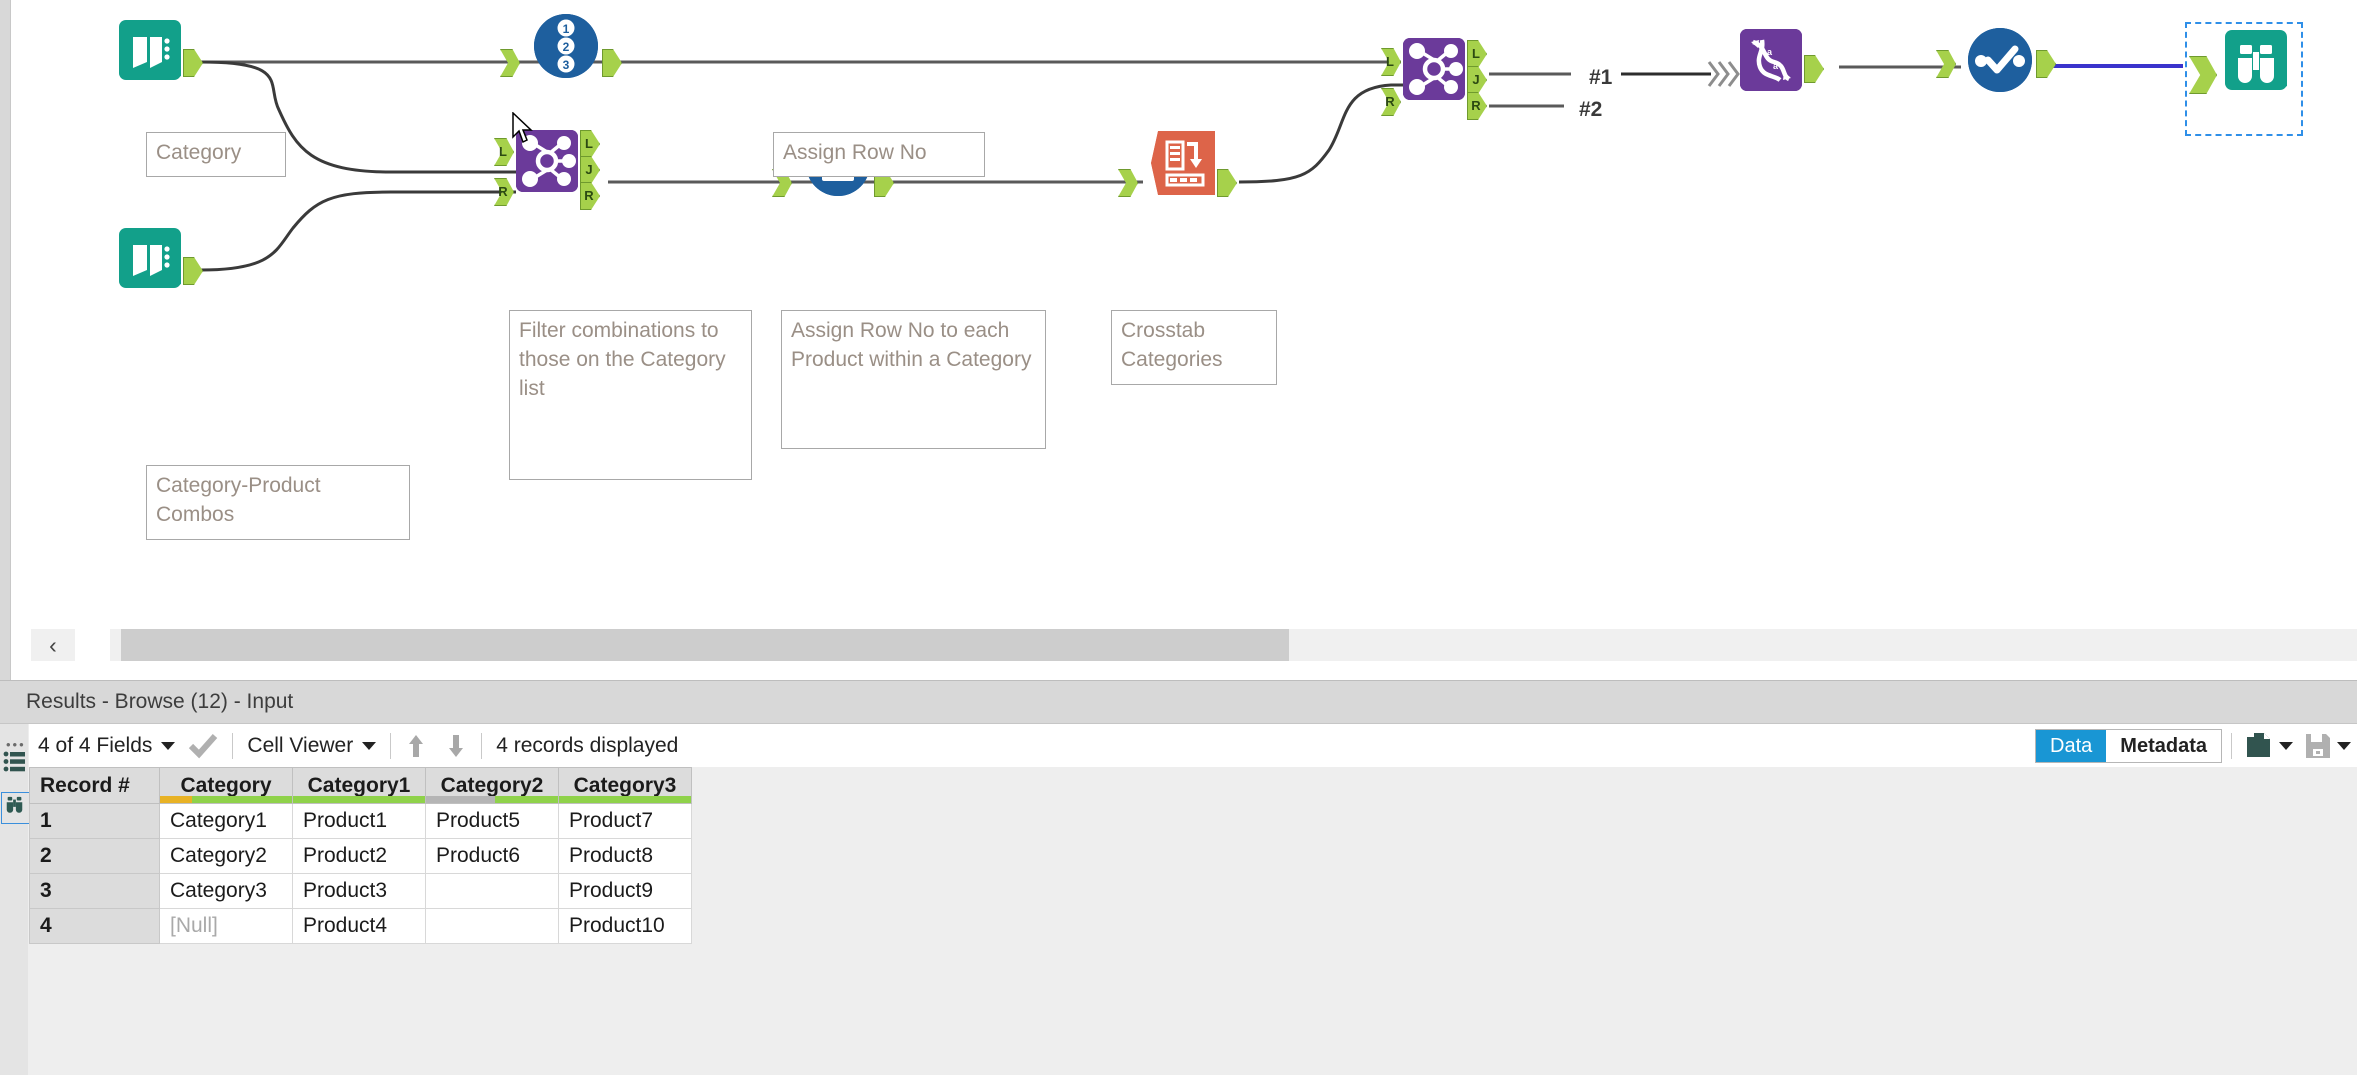 The height and width of the screenshot is (1075, 2357). What do you see at coordinates (278, 502) in the screenshot?
I see `annotation-category-product-combos: Category-Product Combos` at bounding box center [278, 502].